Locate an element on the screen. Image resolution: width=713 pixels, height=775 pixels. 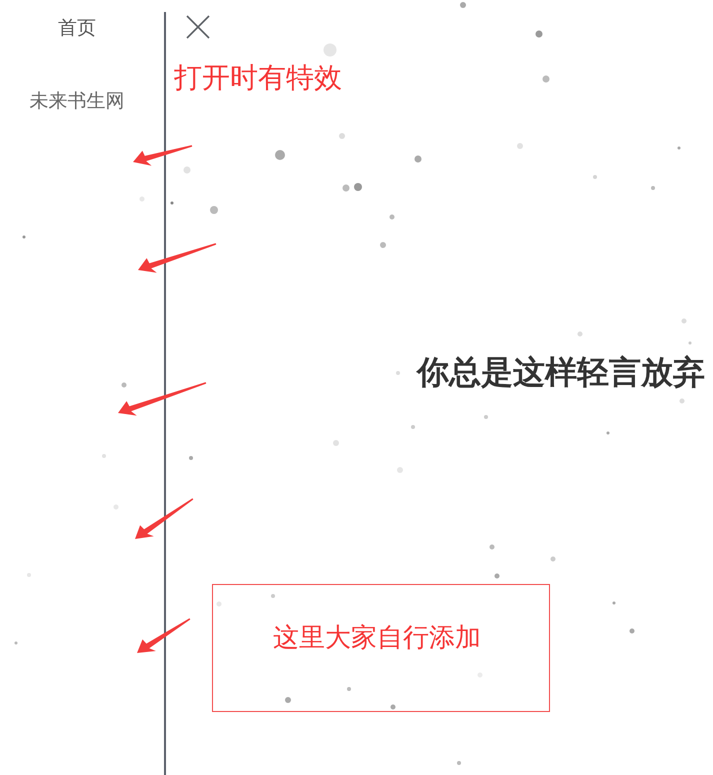
nav-link: 未来书生网 is located at coordinates (77, 101).